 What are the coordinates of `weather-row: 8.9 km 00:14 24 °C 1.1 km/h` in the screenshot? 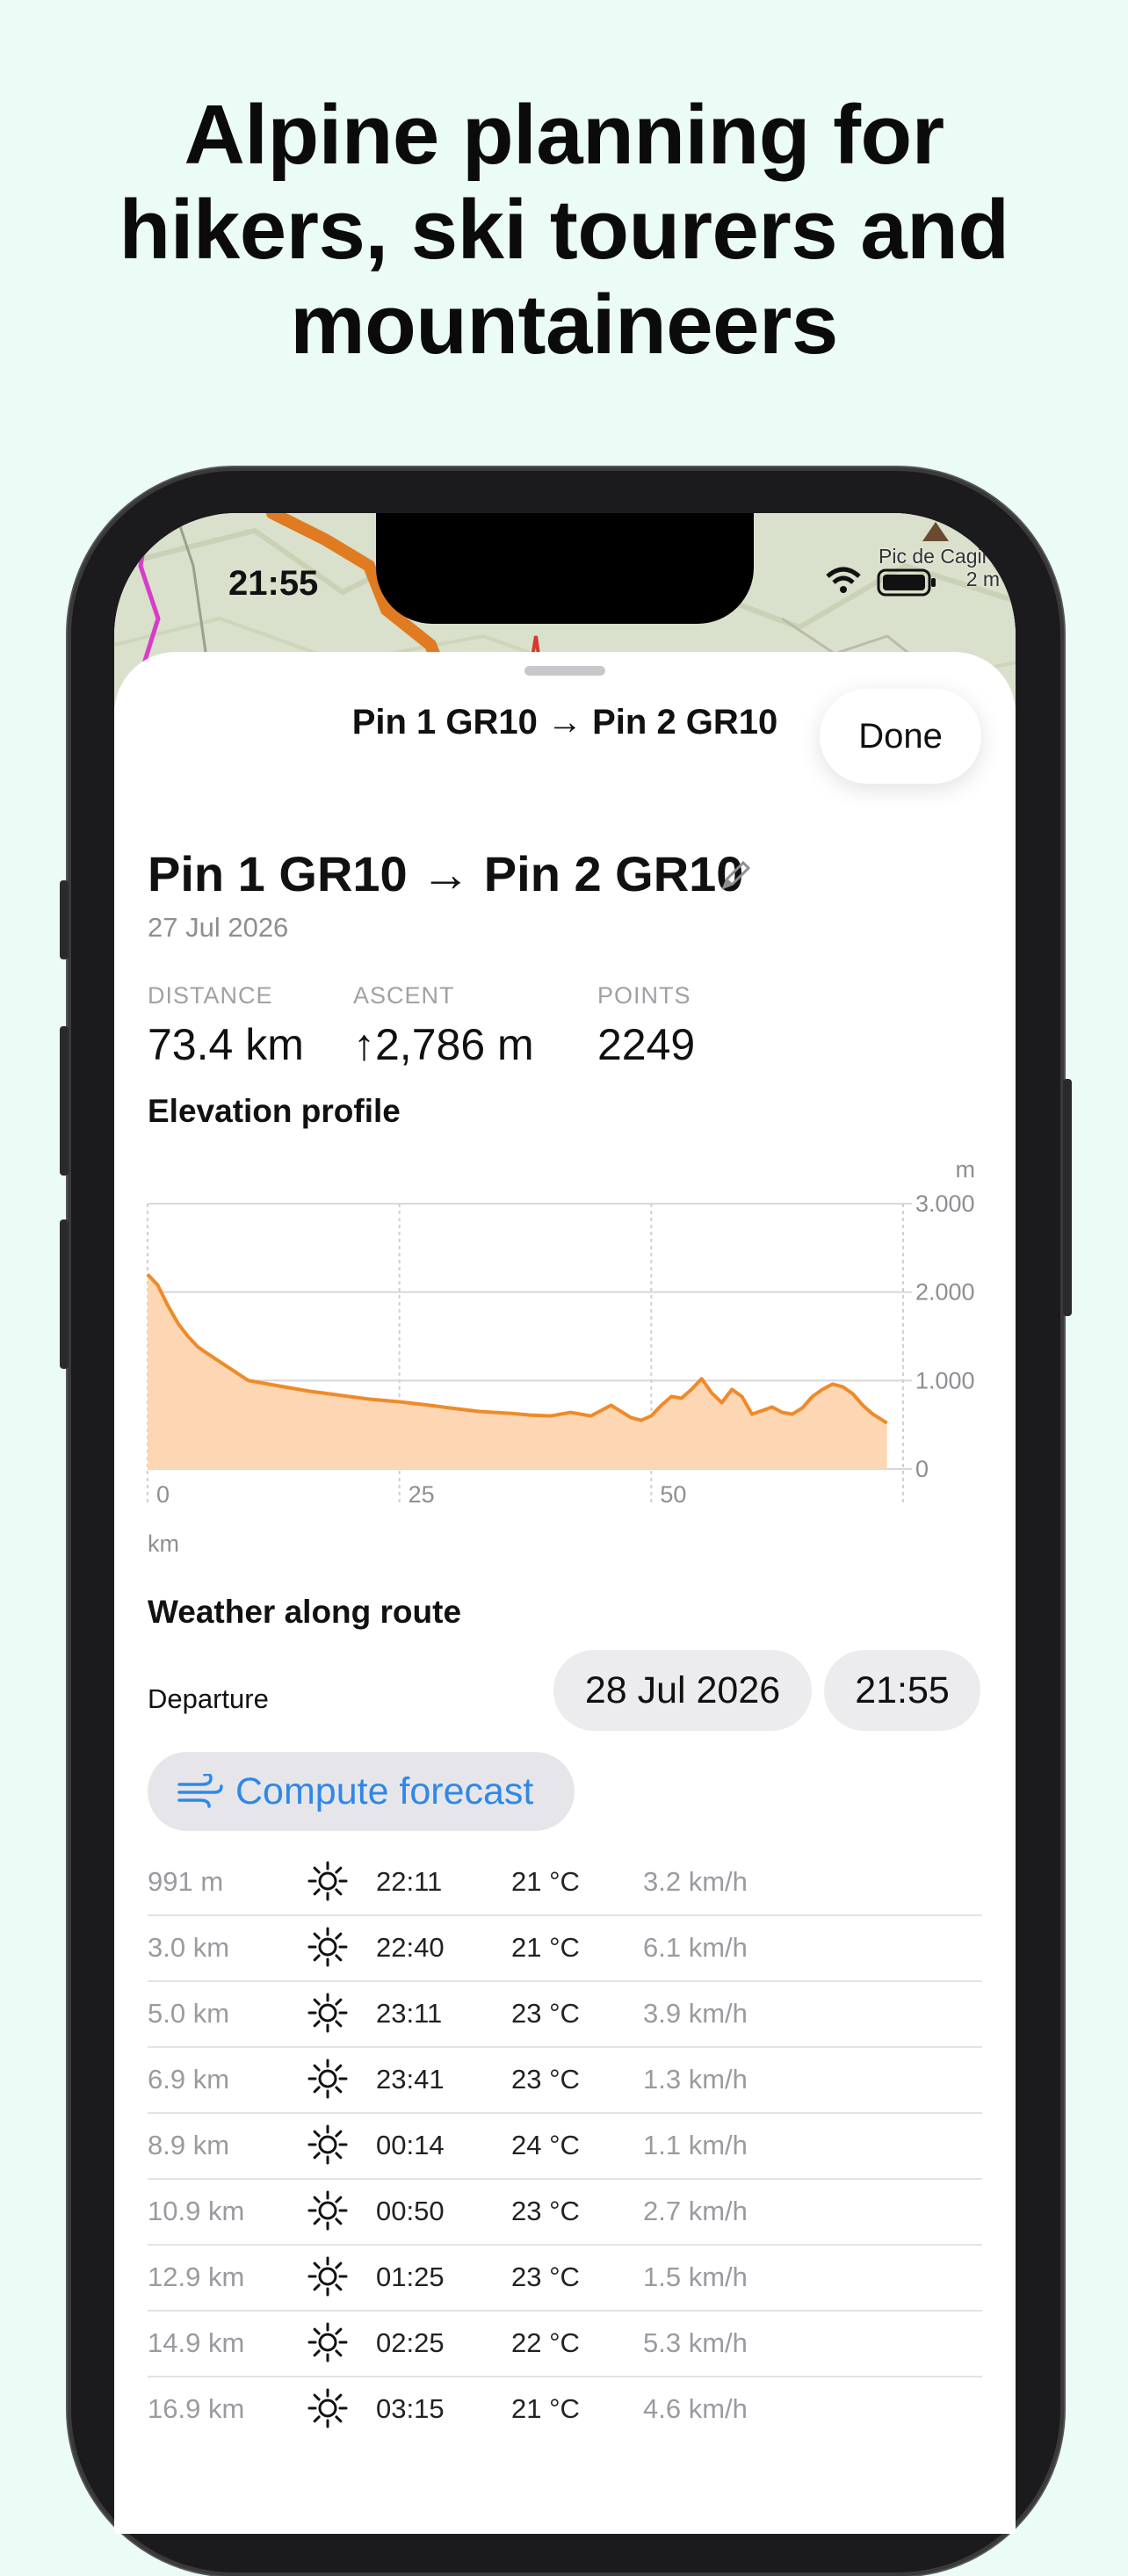 It's located at (565, 2147).